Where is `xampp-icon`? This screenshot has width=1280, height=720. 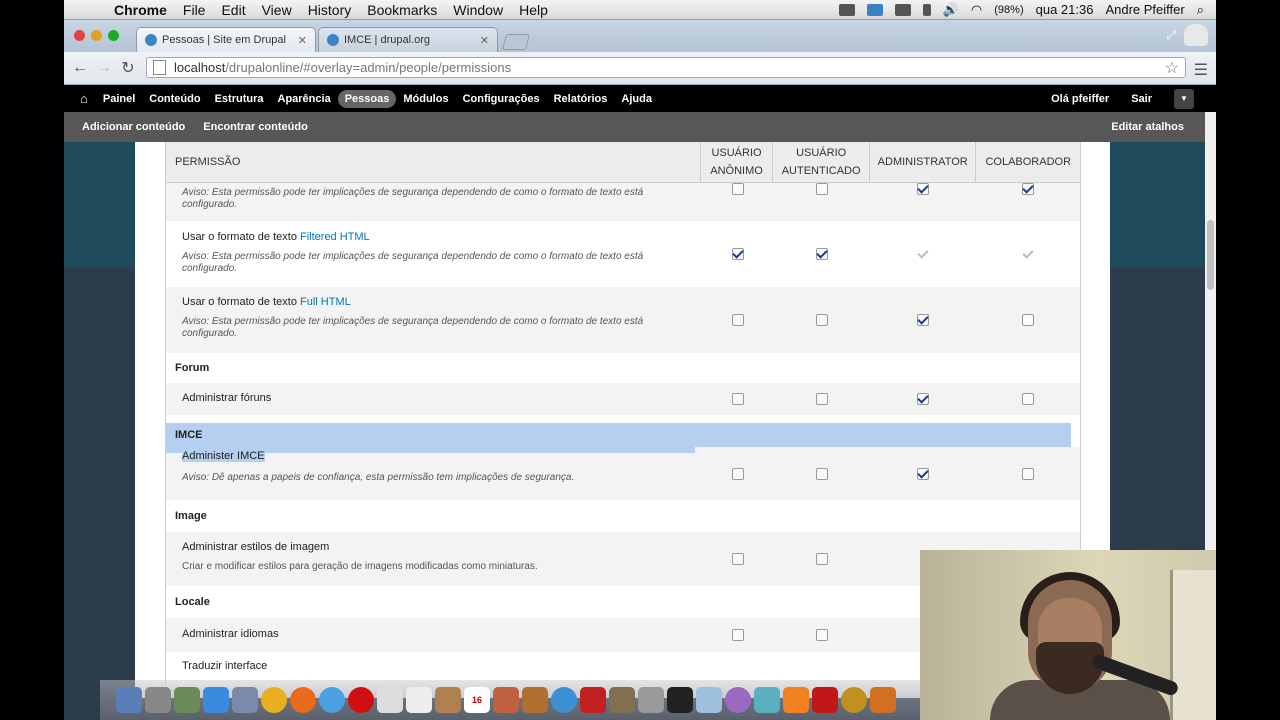 xampp-icon is located at coordinates (796, 700).